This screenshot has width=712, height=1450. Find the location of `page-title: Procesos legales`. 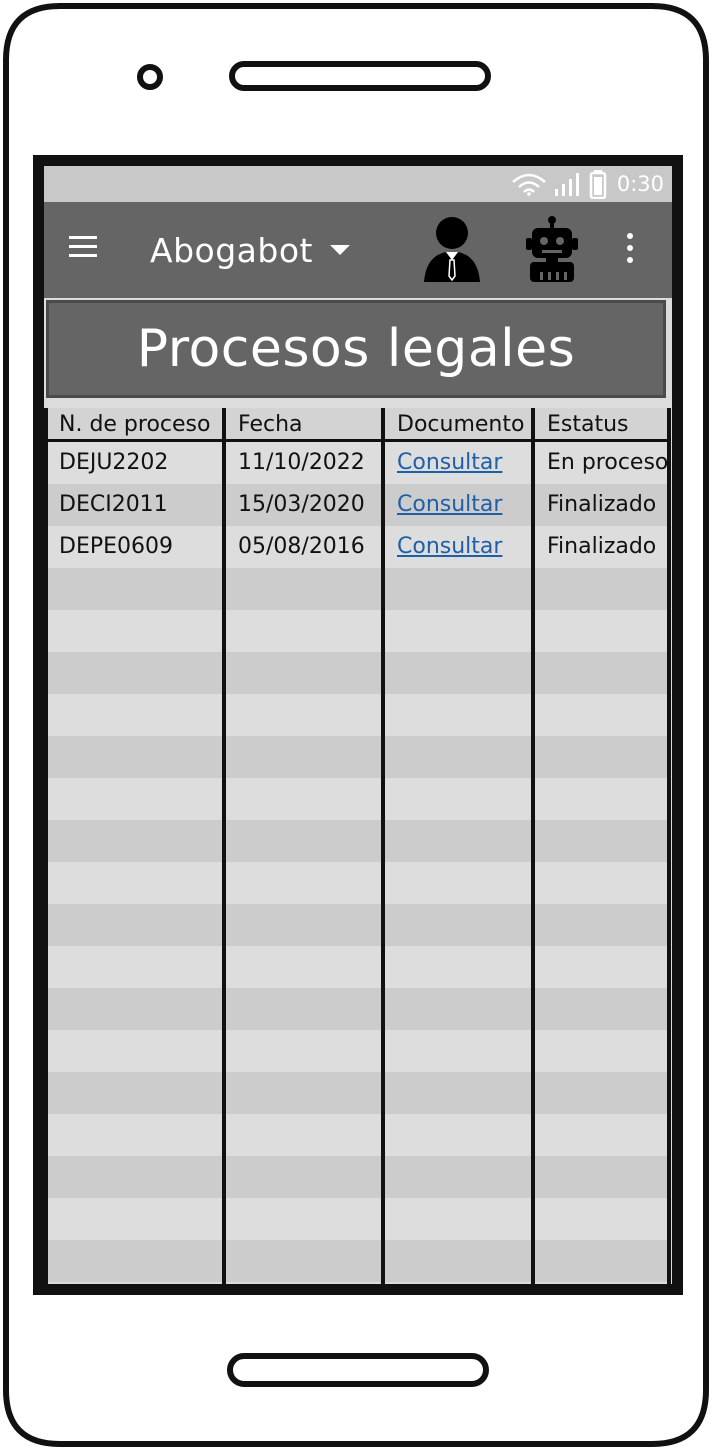

page-title: Procesos legales is located at coordinates (356, 349).